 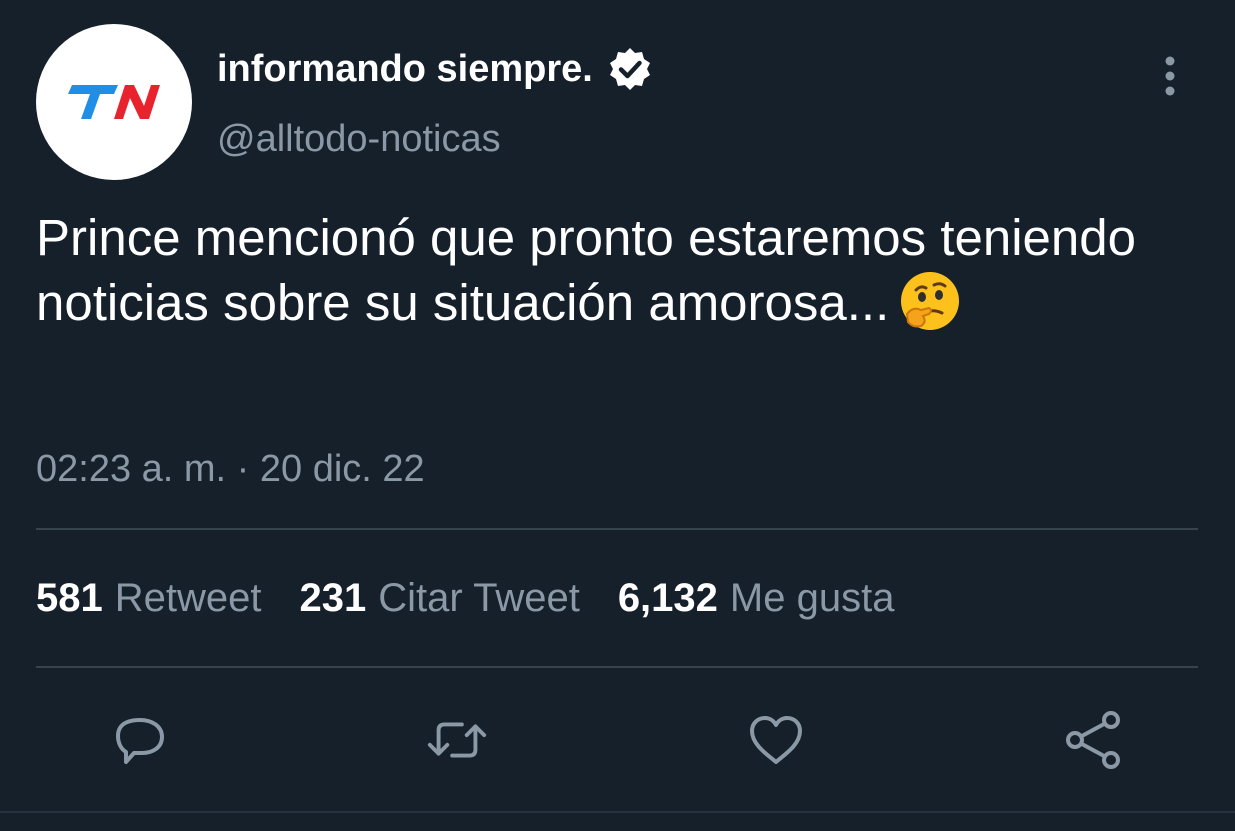 I want to click on retweets-count: 581, so click(x=69, y=598).